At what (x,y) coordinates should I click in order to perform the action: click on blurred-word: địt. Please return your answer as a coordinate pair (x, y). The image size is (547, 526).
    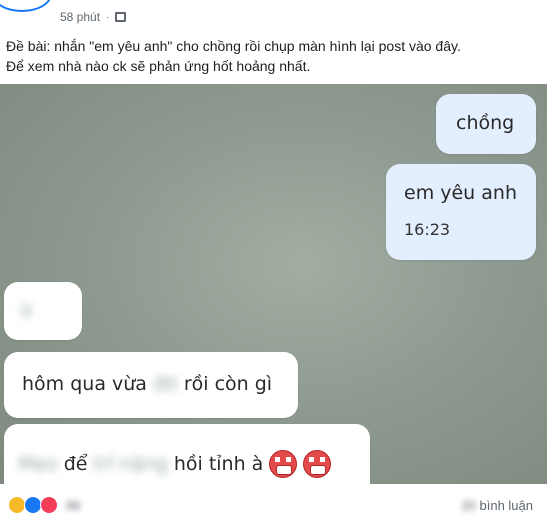
    Looking at the image, I should click on (165, 384).